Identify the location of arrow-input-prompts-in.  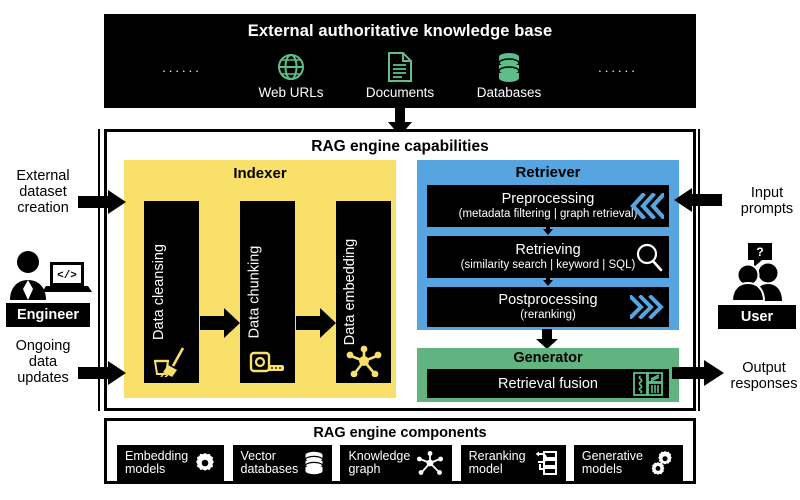
(697, 200).